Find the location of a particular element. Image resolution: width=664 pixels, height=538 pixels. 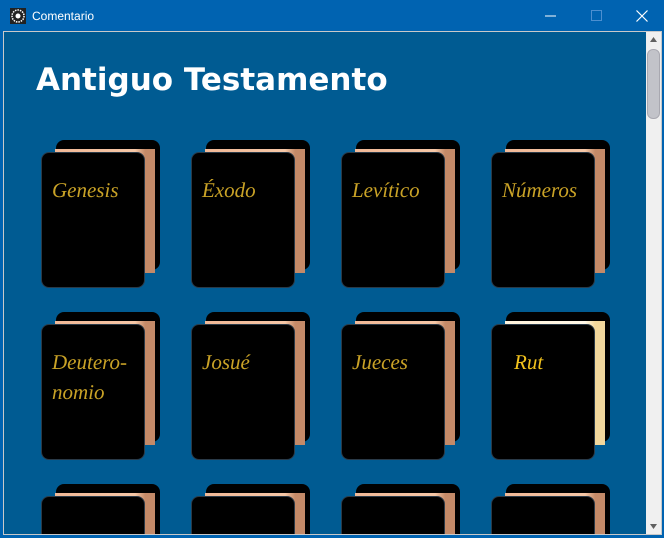

book-title: Levítico is located at coordinates (386, 190).